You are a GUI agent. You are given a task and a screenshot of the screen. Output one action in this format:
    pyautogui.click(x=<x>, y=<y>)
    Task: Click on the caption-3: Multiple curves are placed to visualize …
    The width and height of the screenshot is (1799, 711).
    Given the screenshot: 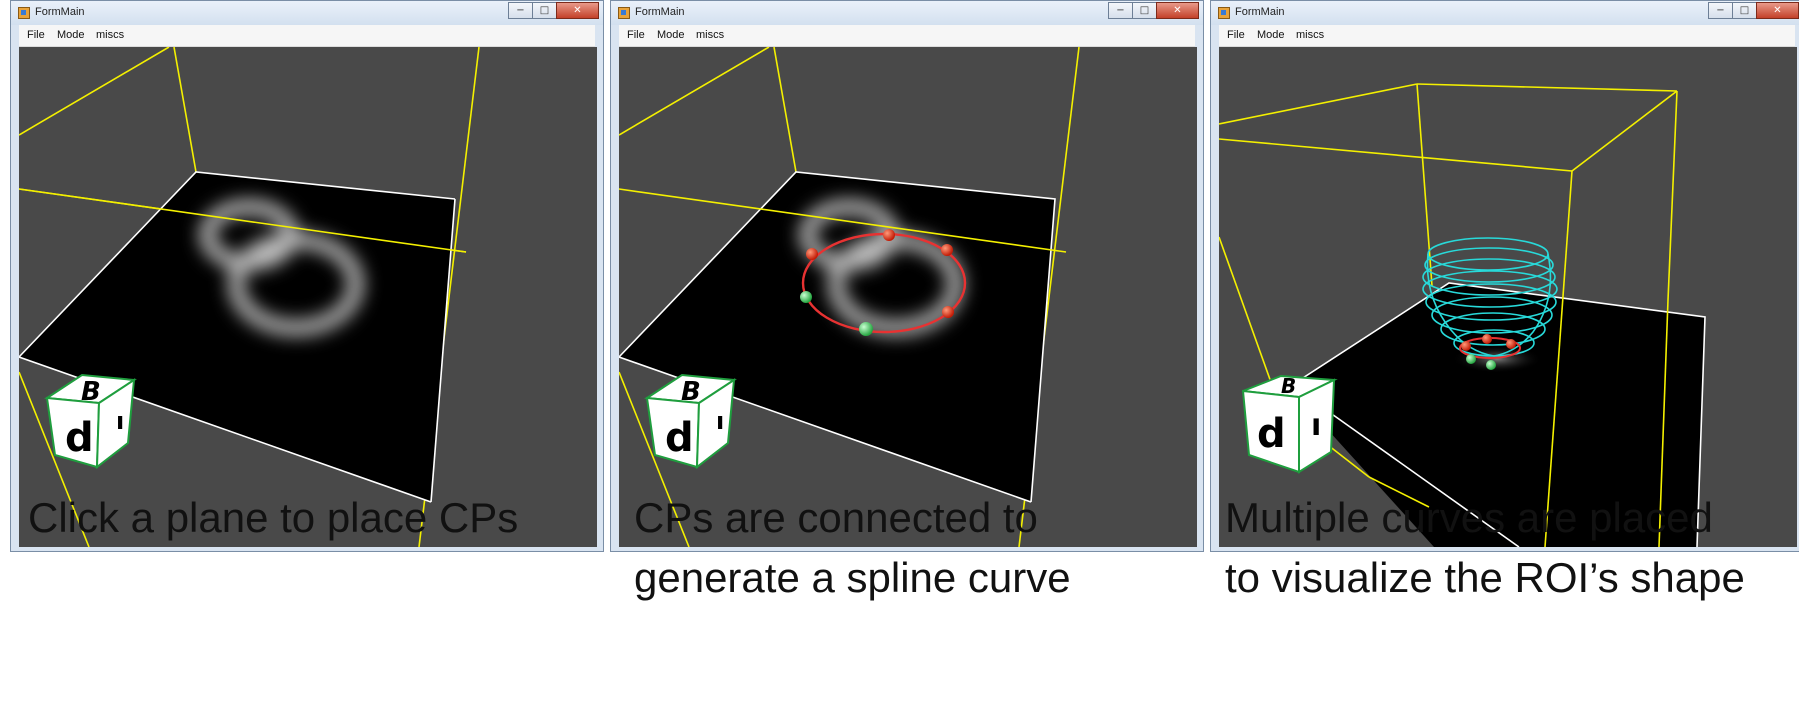 What is the action you would take?
    pyautogui.click(x=1485, y=548)
    